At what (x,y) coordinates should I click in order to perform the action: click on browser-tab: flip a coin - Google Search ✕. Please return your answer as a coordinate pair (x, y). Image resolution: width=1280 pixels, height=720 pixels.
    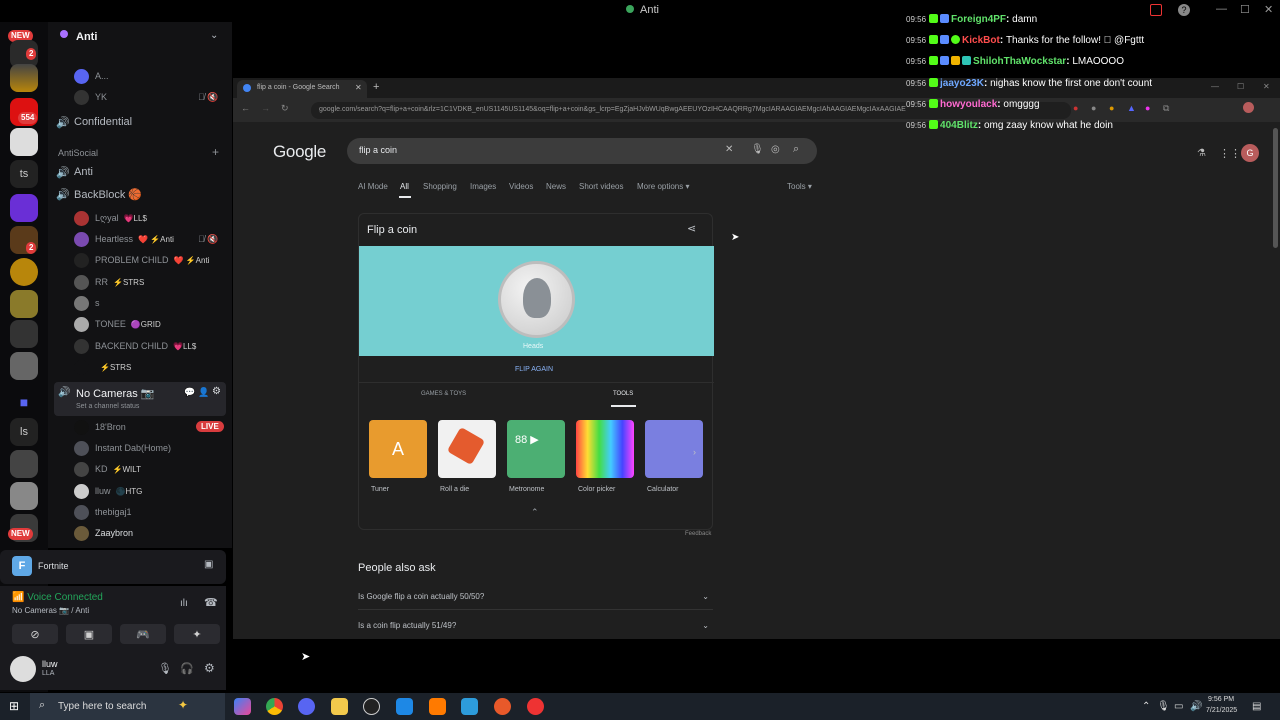
    Looking at the image, I should click on (302, 89).